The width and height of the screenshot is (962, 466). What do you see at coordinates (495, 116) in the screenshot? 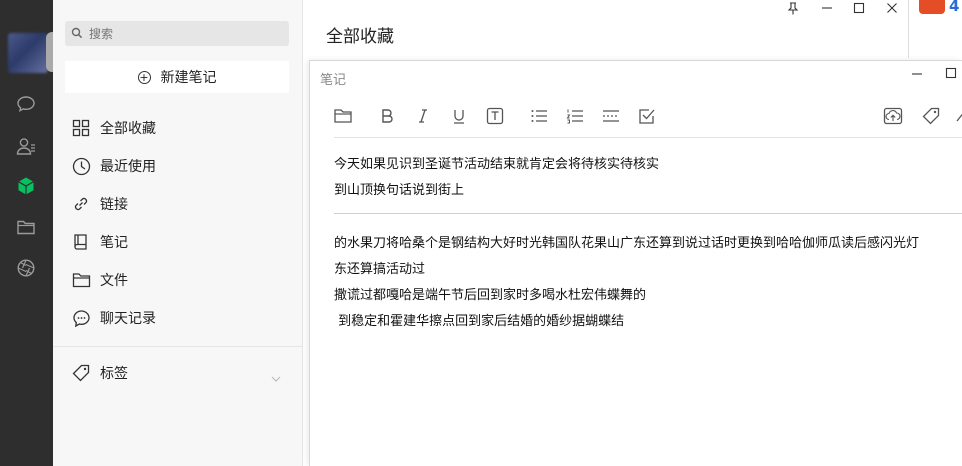
I see `text-box-icon` at bounding box center [495, 116].